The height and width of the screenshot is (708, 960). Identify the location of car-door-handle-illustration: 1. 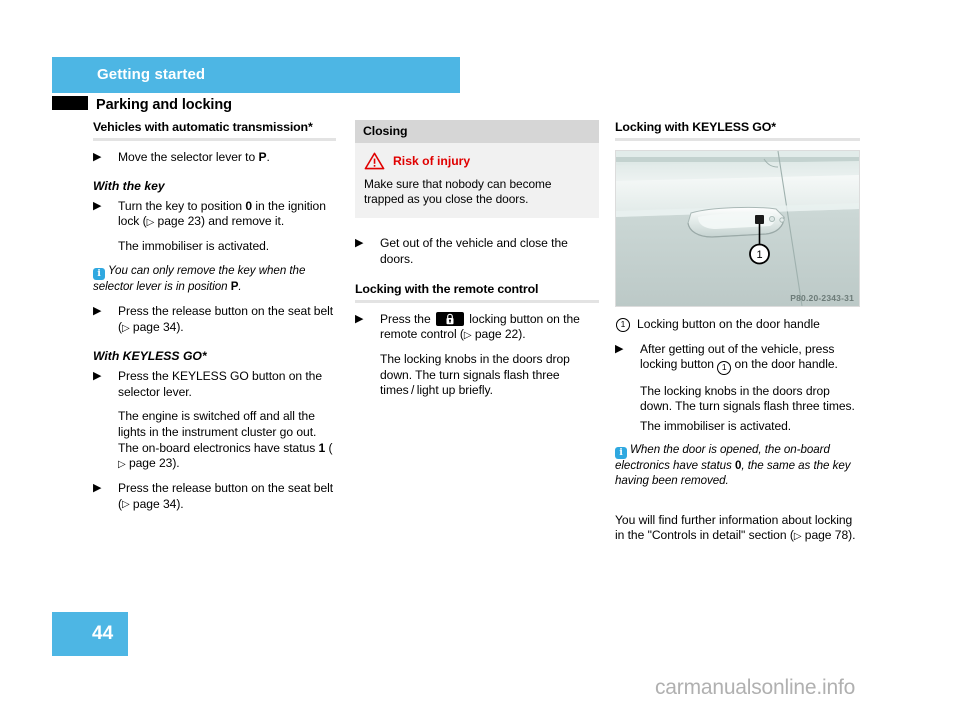
(737, 228).